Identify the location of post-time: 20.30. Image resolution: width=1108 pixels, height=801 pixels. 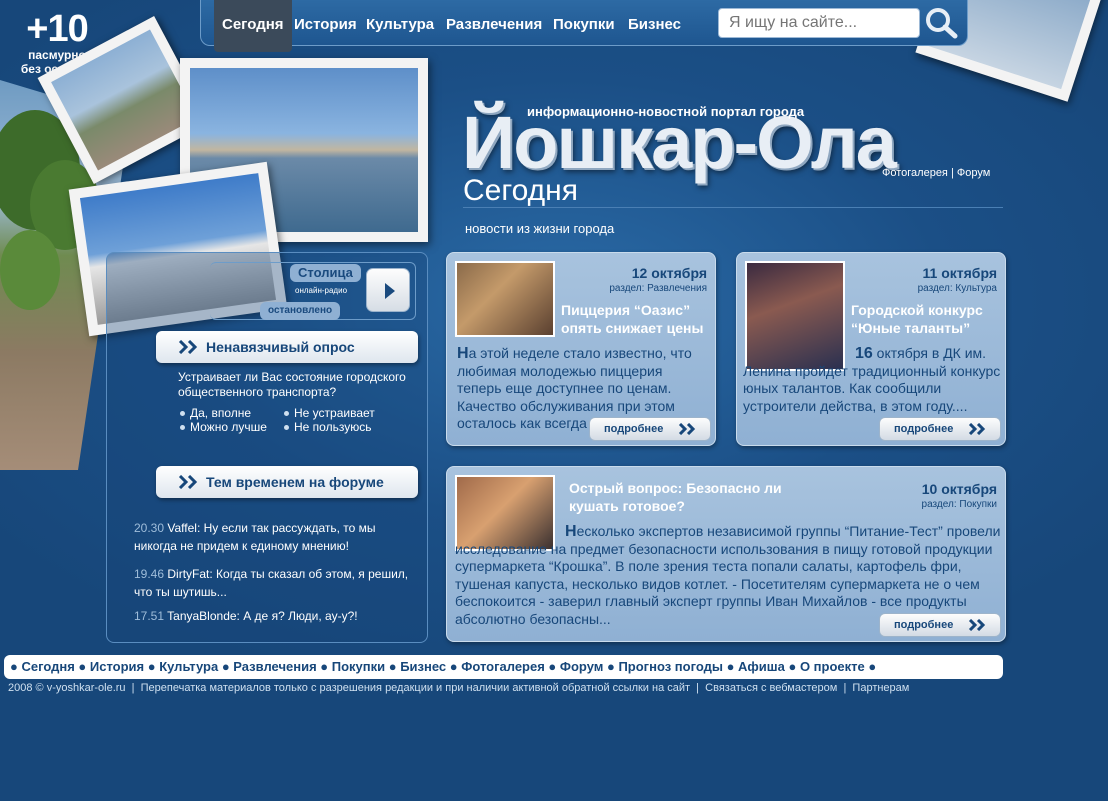
(149, 528).